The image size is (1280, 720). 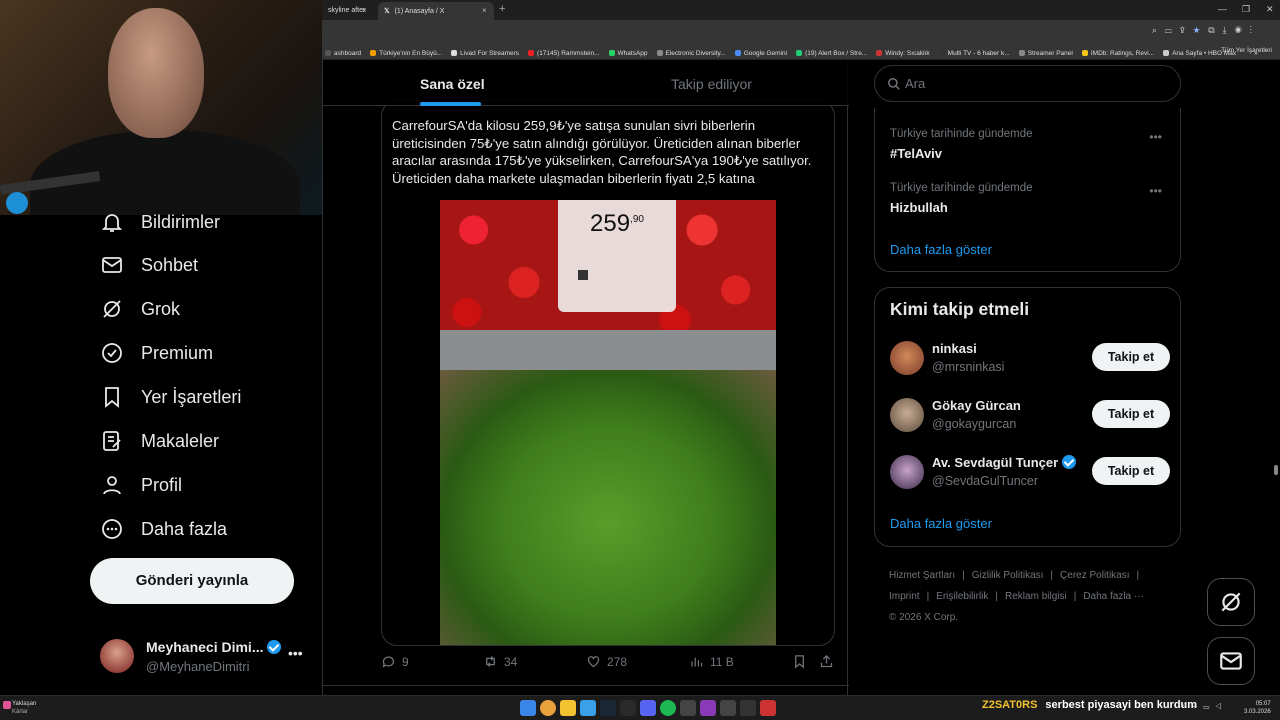 What do you see at coordinates (1027, 83) in the screenshot?
I see `search-input: Ara` at bounding box center [1027, 83].